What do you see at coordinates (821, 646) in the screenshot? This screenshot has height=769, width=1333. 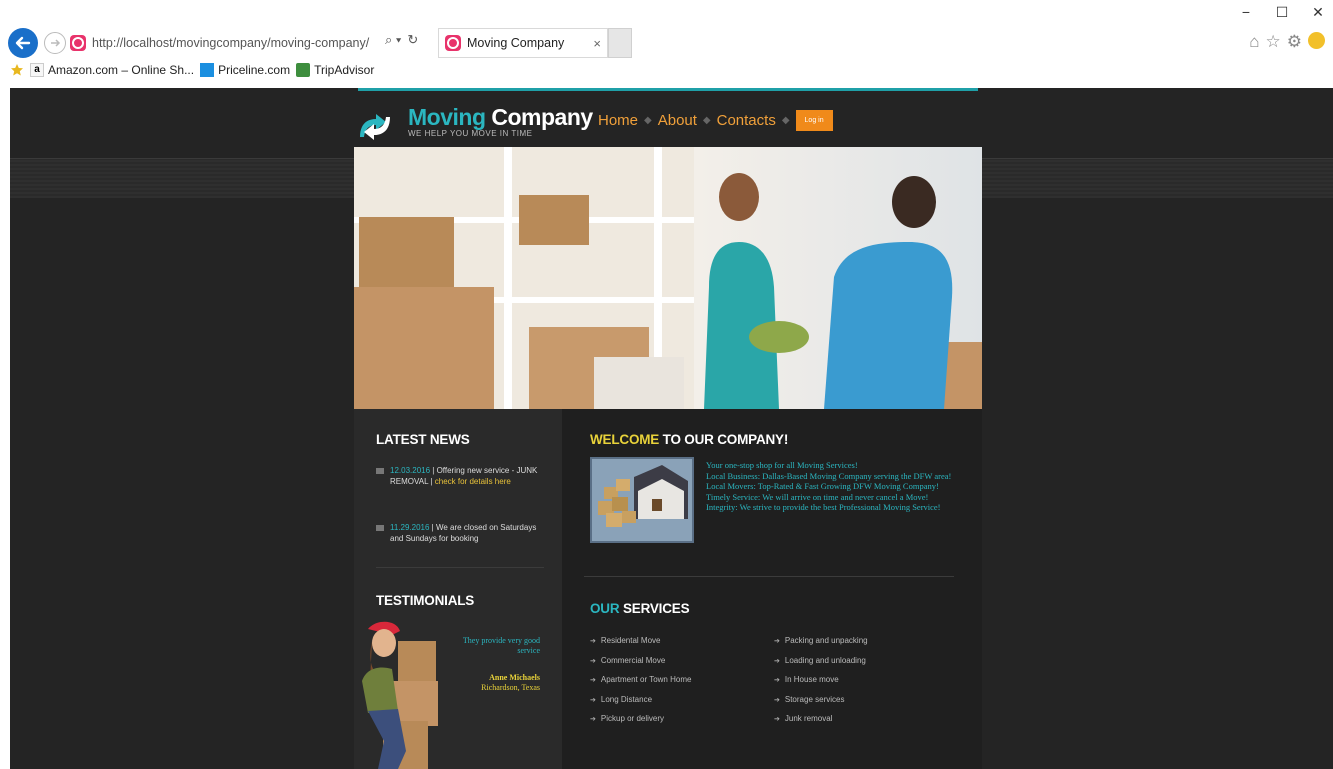 I see `service-item: Packing and unpacking` at bounding box center [821, 646].